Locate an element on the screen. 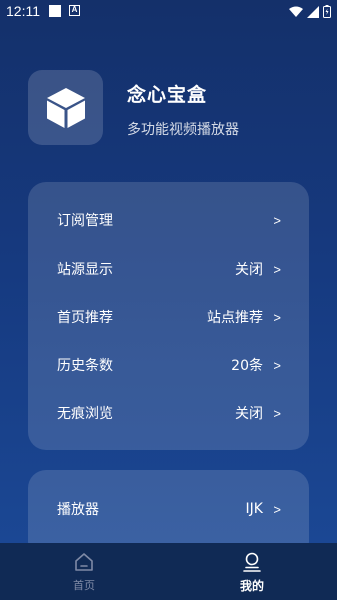 This screenshot has width=337, height=600. tab-mine-label: 我的 is located at coordinates (251, 586).